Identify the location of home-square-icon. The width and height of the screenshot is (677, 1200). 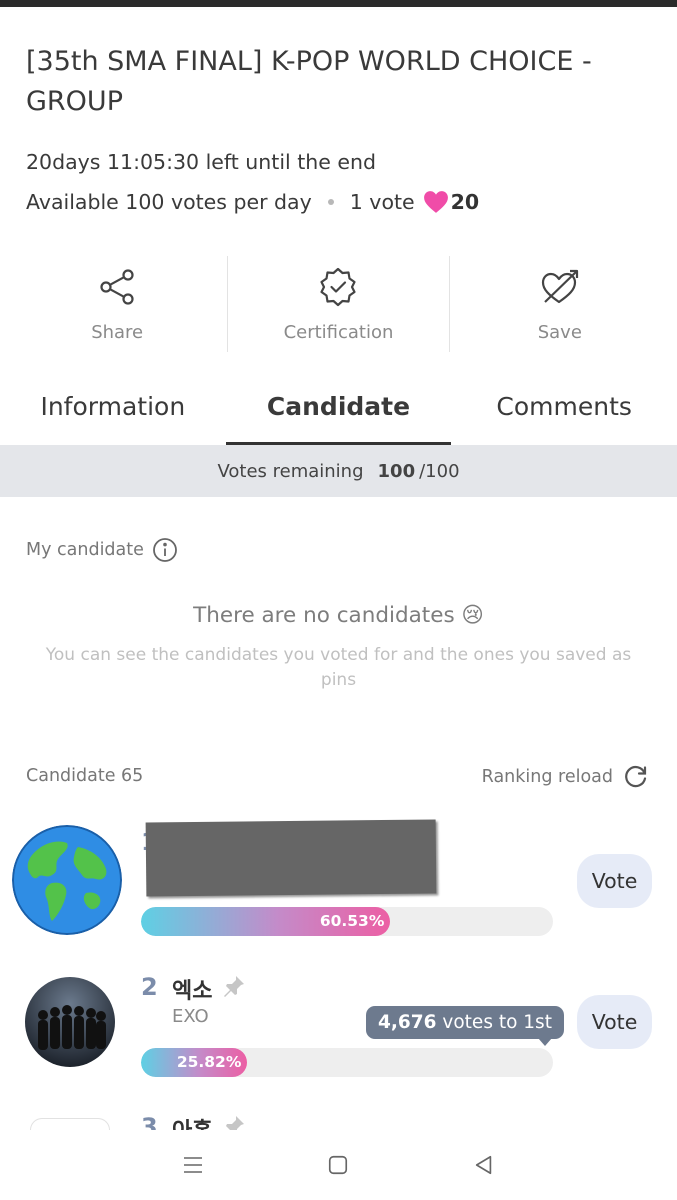
(338, 1165).